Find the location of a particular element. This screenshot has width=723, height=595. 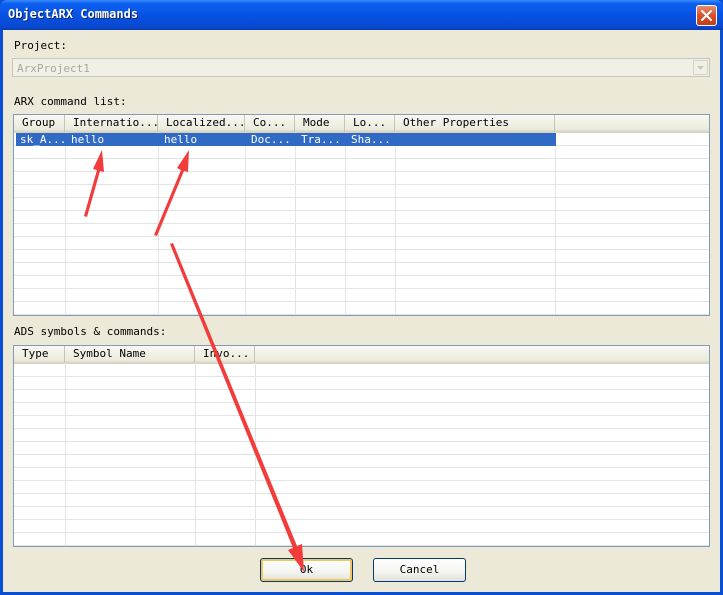

annotation-arrow-international is located at coordinates (94, 183).